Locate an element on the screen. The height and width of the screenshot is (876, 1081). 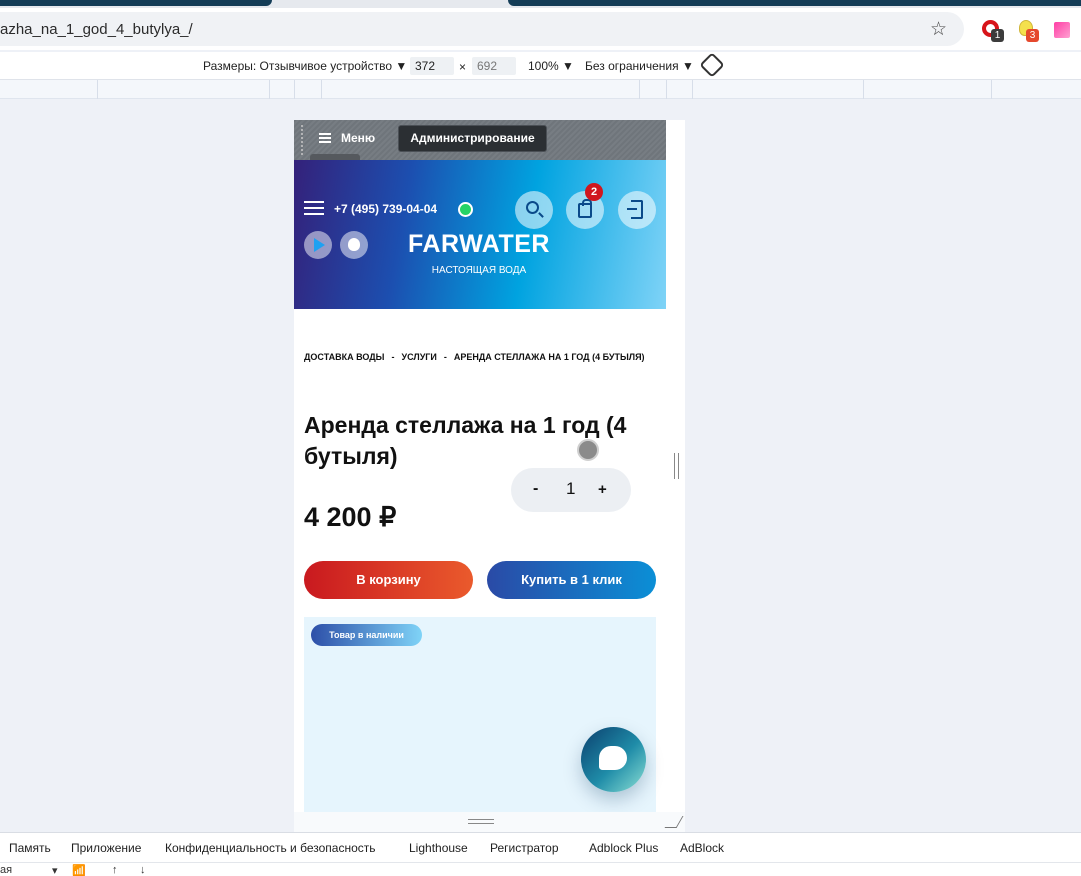
logo-tagline: НАСТОЯЩАЯ ВОДА is located at coordinates (479, 270).